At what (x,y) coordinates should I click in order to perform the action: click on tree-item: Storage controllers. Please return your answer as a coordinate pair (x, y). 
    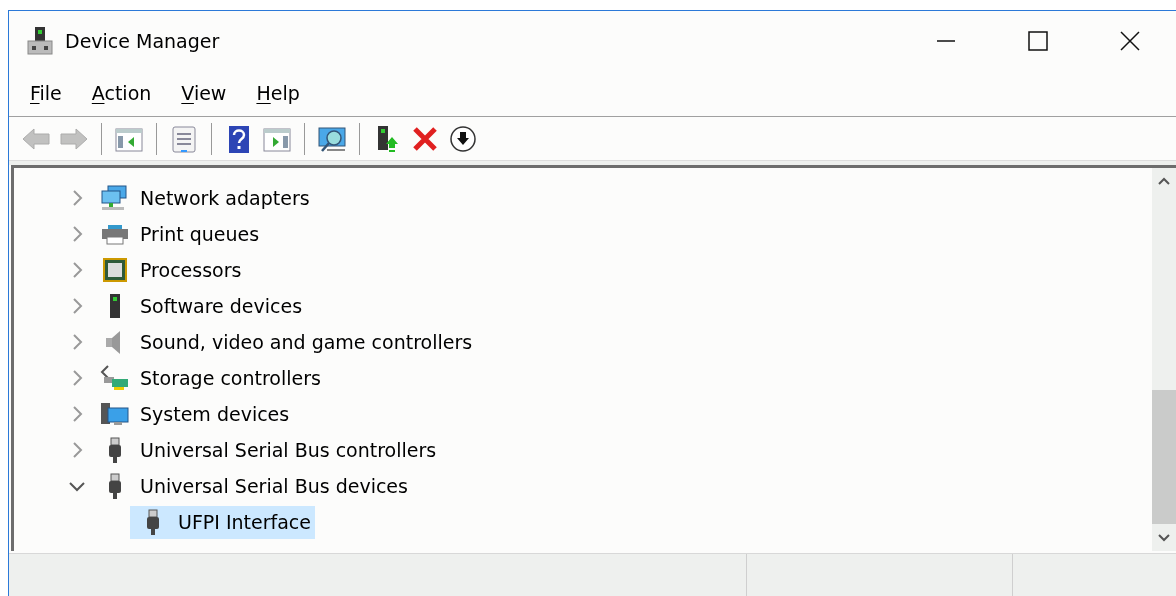
    Looking at the image, I should click on (231, 378).